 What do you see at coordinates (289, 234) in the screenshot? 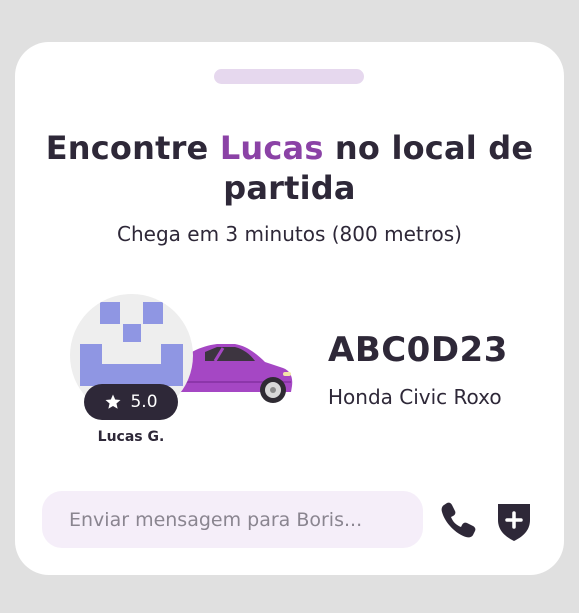
I see `arrival-eta: Chega em 3 minutos (800 metros)` at bounding box center [289, 234].